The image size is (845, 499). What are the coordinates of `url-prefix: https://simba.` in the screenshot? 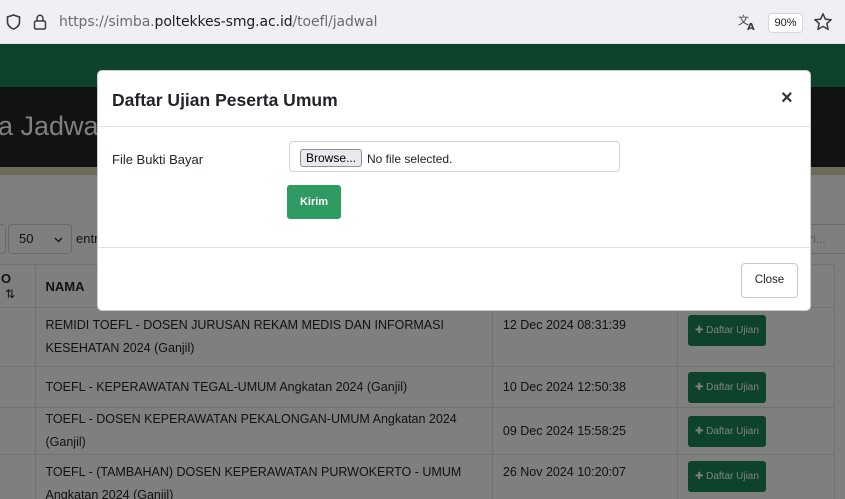 It's located at (107, 22).